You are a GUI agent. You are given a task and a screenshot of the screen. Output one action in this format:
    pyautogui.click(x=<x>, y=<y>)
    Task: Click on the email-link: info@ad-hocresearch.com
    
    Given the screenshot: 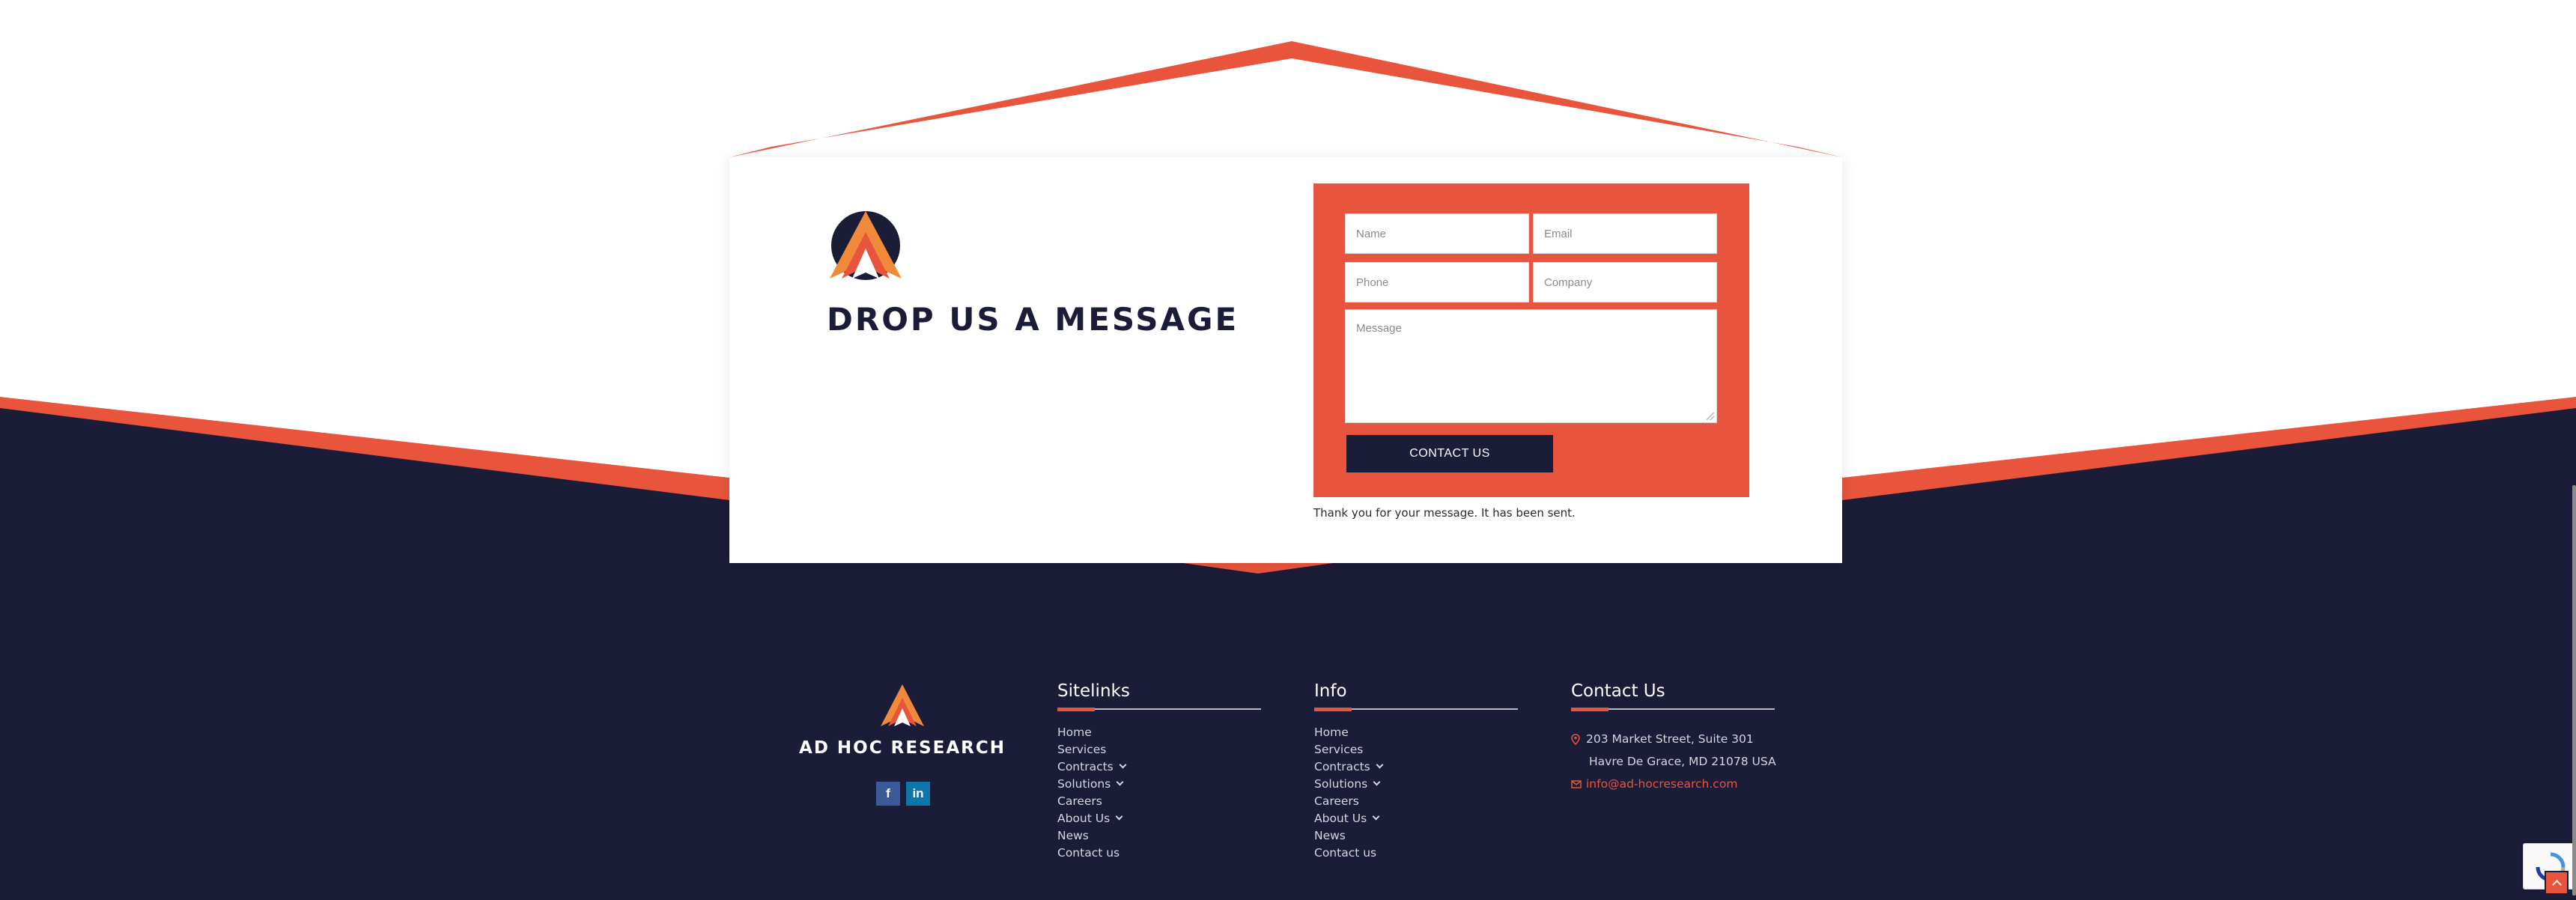 What is the action you would take?
    pyautogui.click(x=1673, y=784)
    